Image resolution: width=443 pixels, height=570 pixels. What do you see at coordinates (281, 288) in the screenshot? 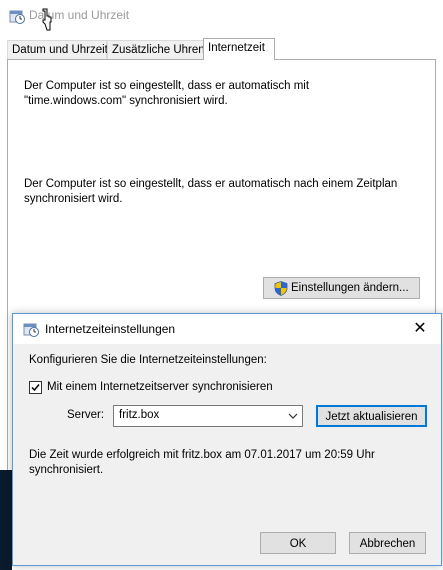
I see `shield-icon` at bounding box center [281, 288].